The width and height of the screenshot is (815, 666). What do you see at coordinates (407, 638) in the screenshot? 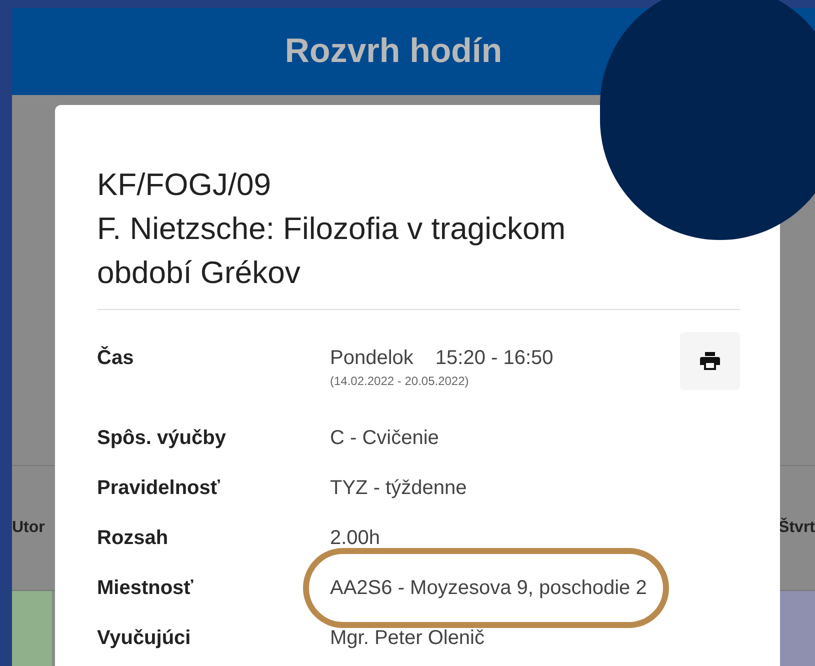
I see `field-value: Mgr. Peter Olenič` at bounding box center [407, 638].